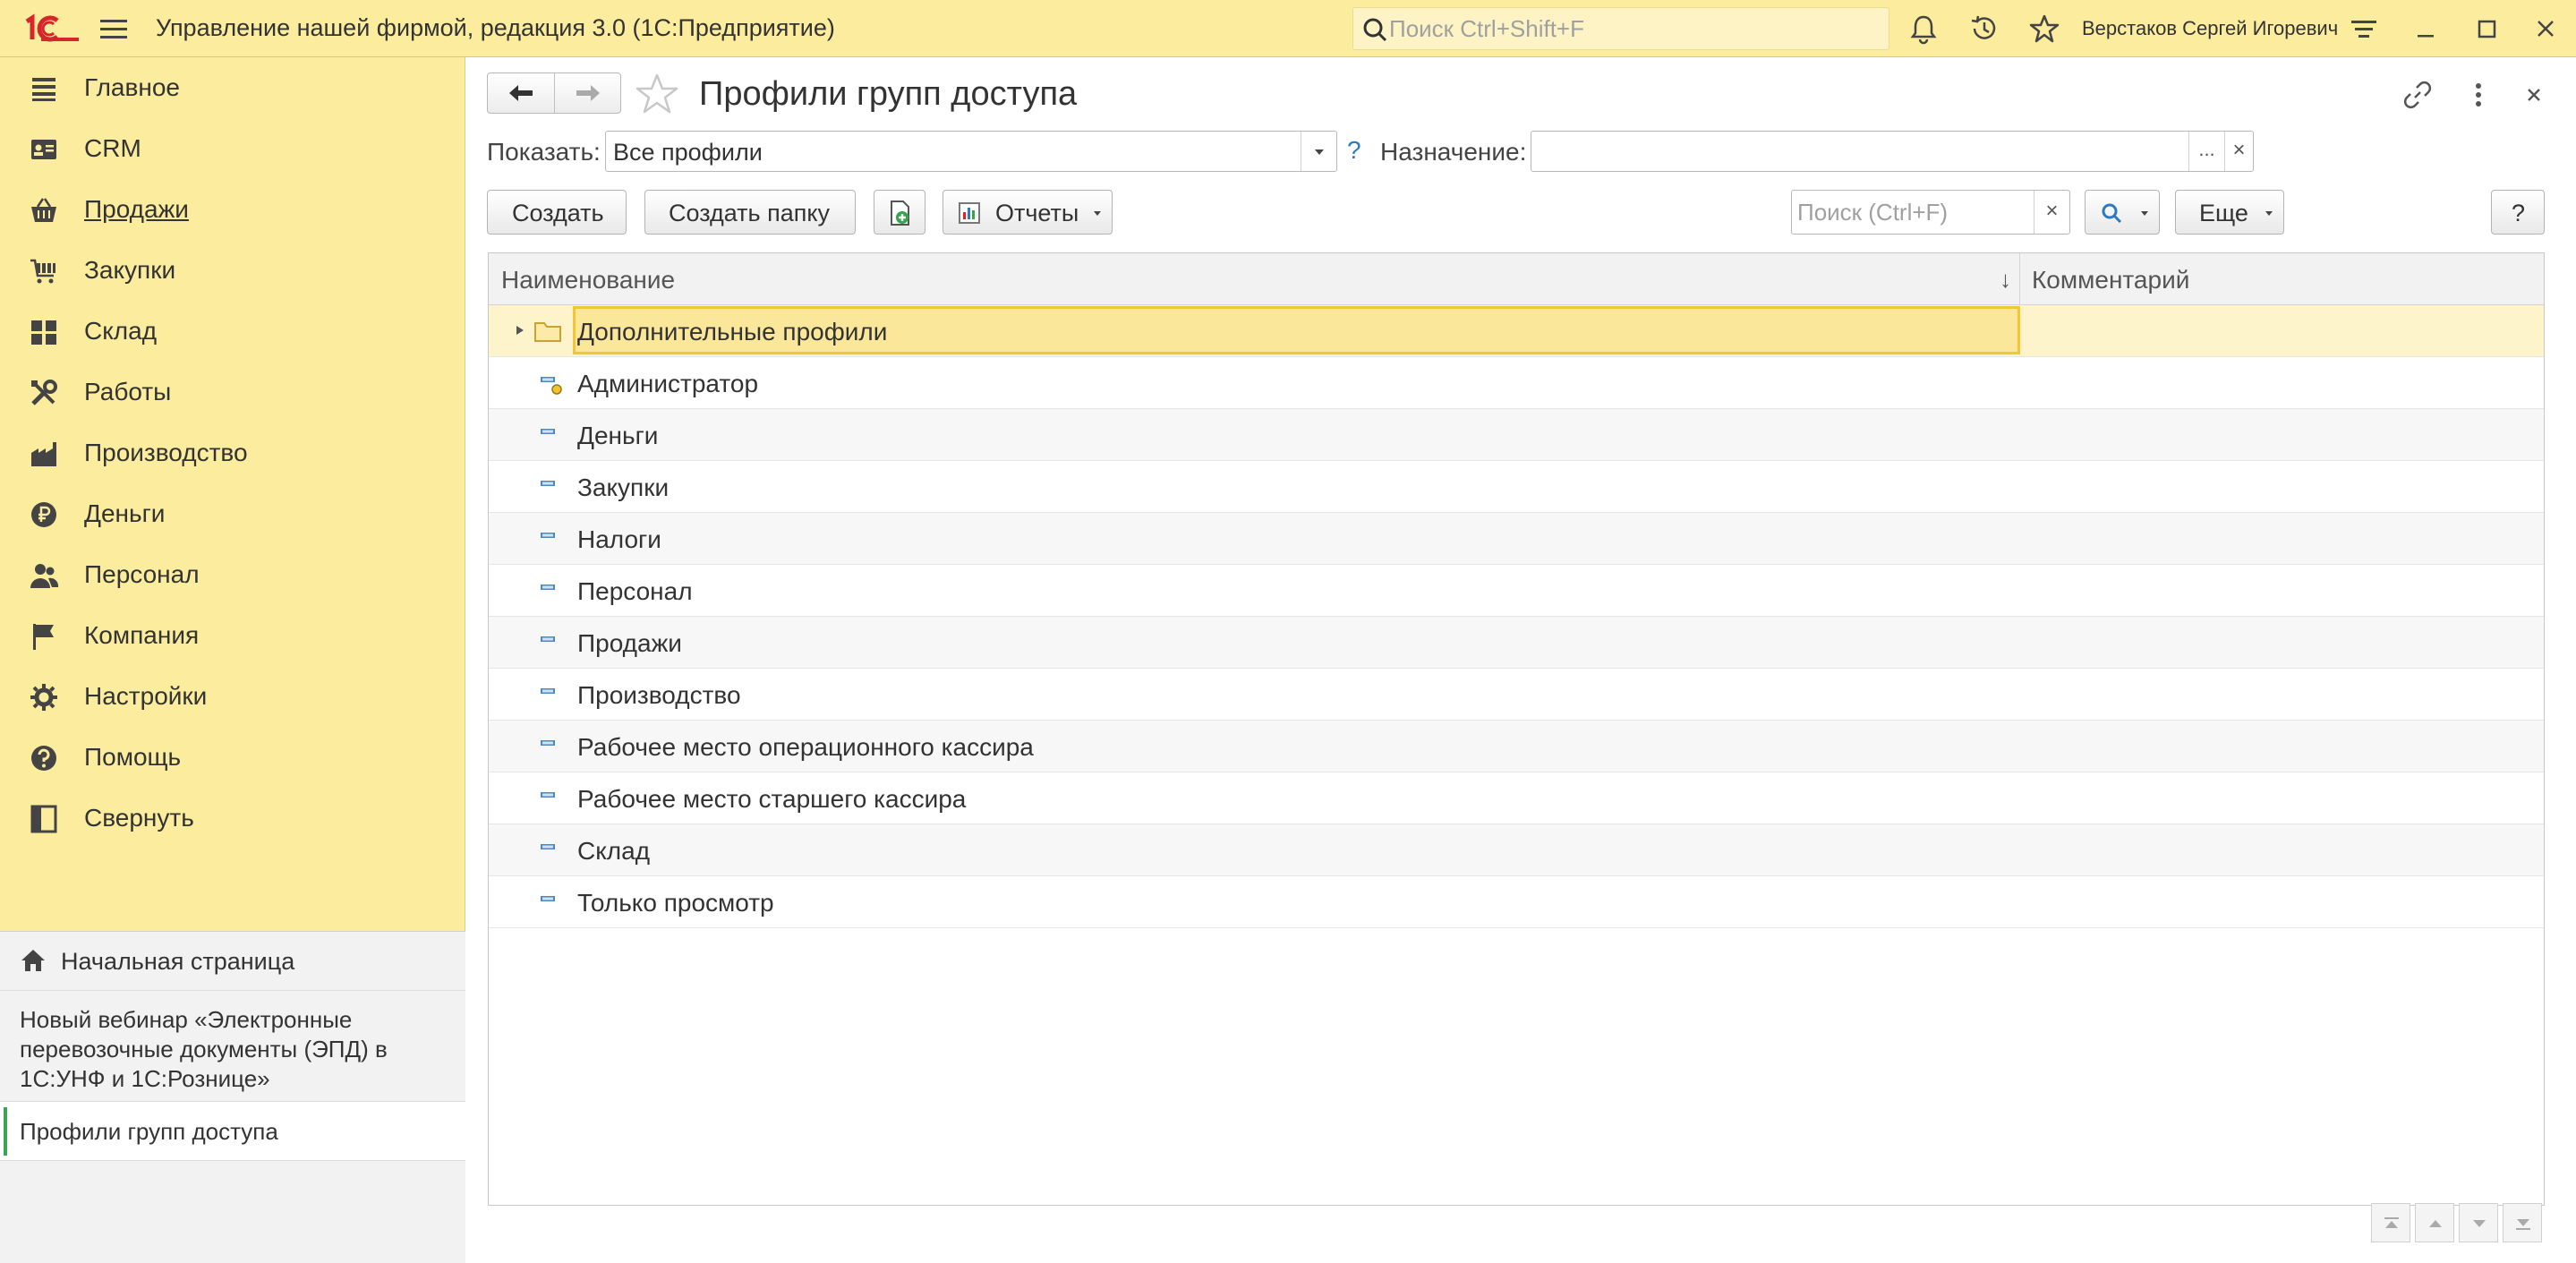 Image resolution: width=2576 pixels, height=1263 pixels. What do you see at coordinates (232, 453) in the screenshot?
I see `section-production: Производство` at bounding box center [232, 453].